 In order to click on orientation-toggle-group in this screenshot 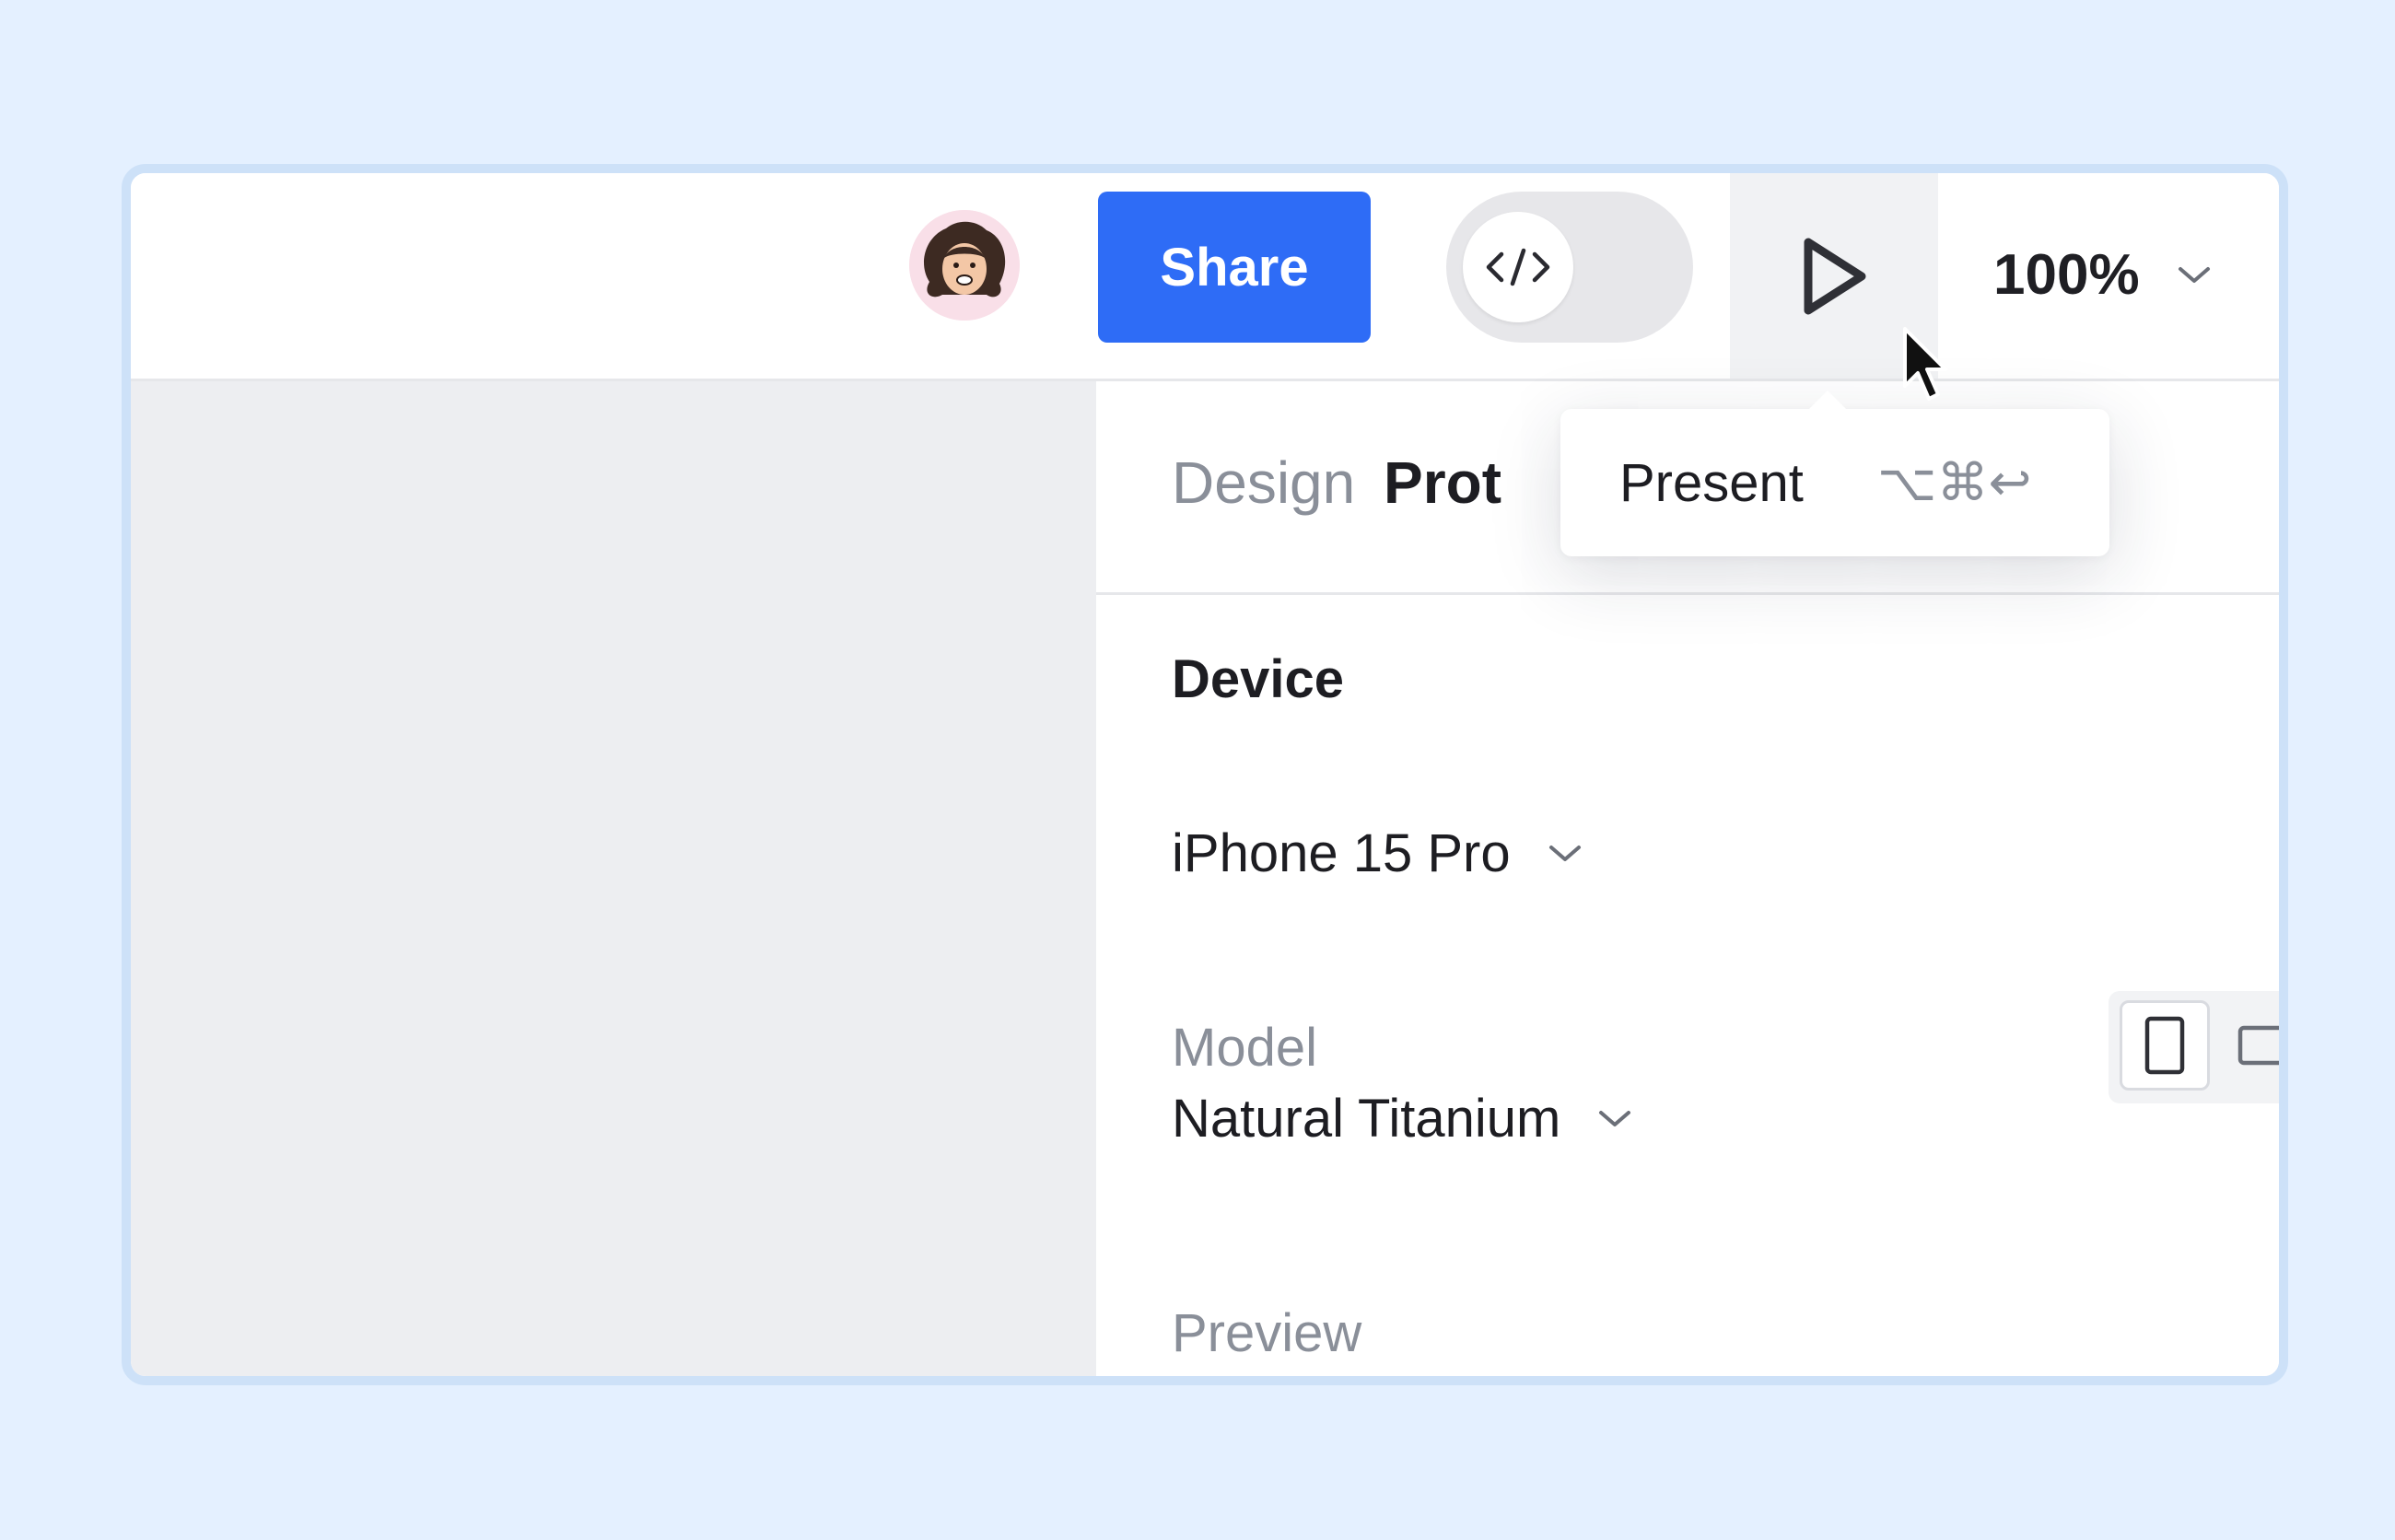, I will do `click(2194, 1047)`.